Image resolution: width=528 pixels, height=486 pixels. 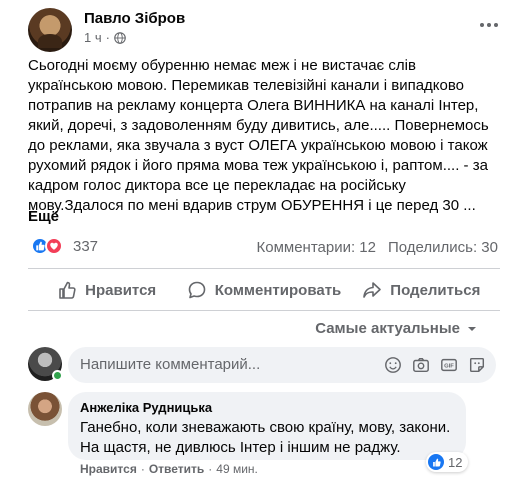 What do you see at coordinates (435, 365) in the screenshot?
I see `composer-tools: GIF` at bounding box center [435, 365].